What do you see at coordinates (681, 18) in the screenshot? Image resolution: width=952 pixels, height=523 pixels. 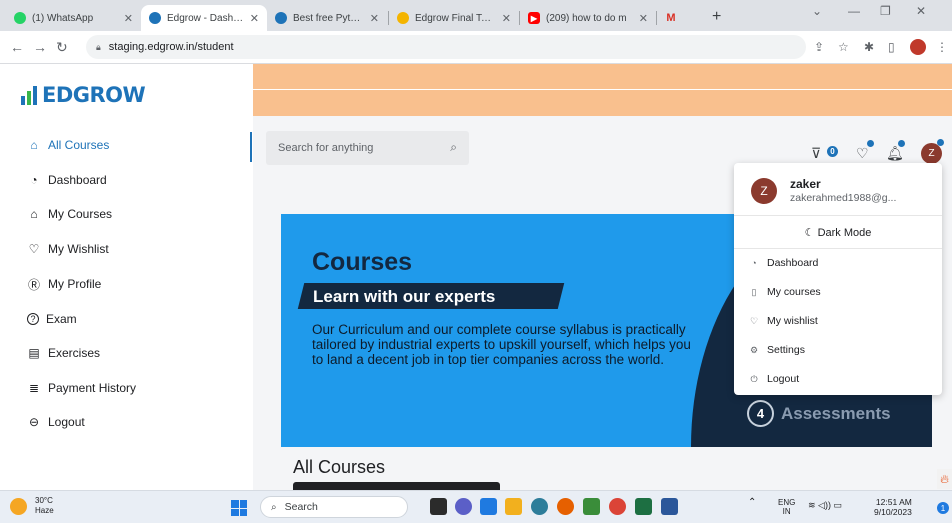 I see `tab-gmail: M` at bounding box center [681, 18].